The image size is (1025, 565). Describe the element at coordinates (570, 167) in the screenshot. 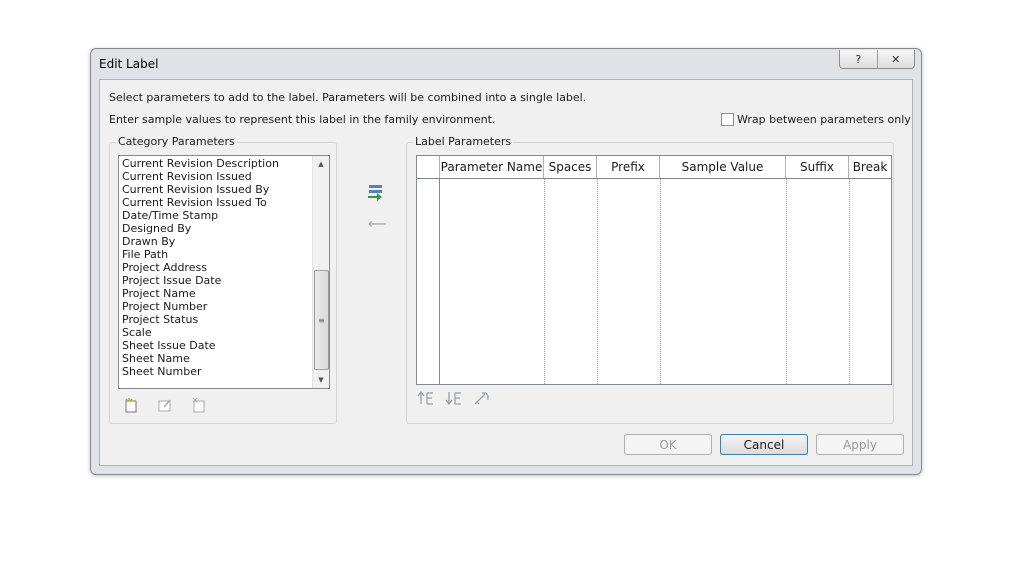

I see `column-spaces: Spaces` at that location.